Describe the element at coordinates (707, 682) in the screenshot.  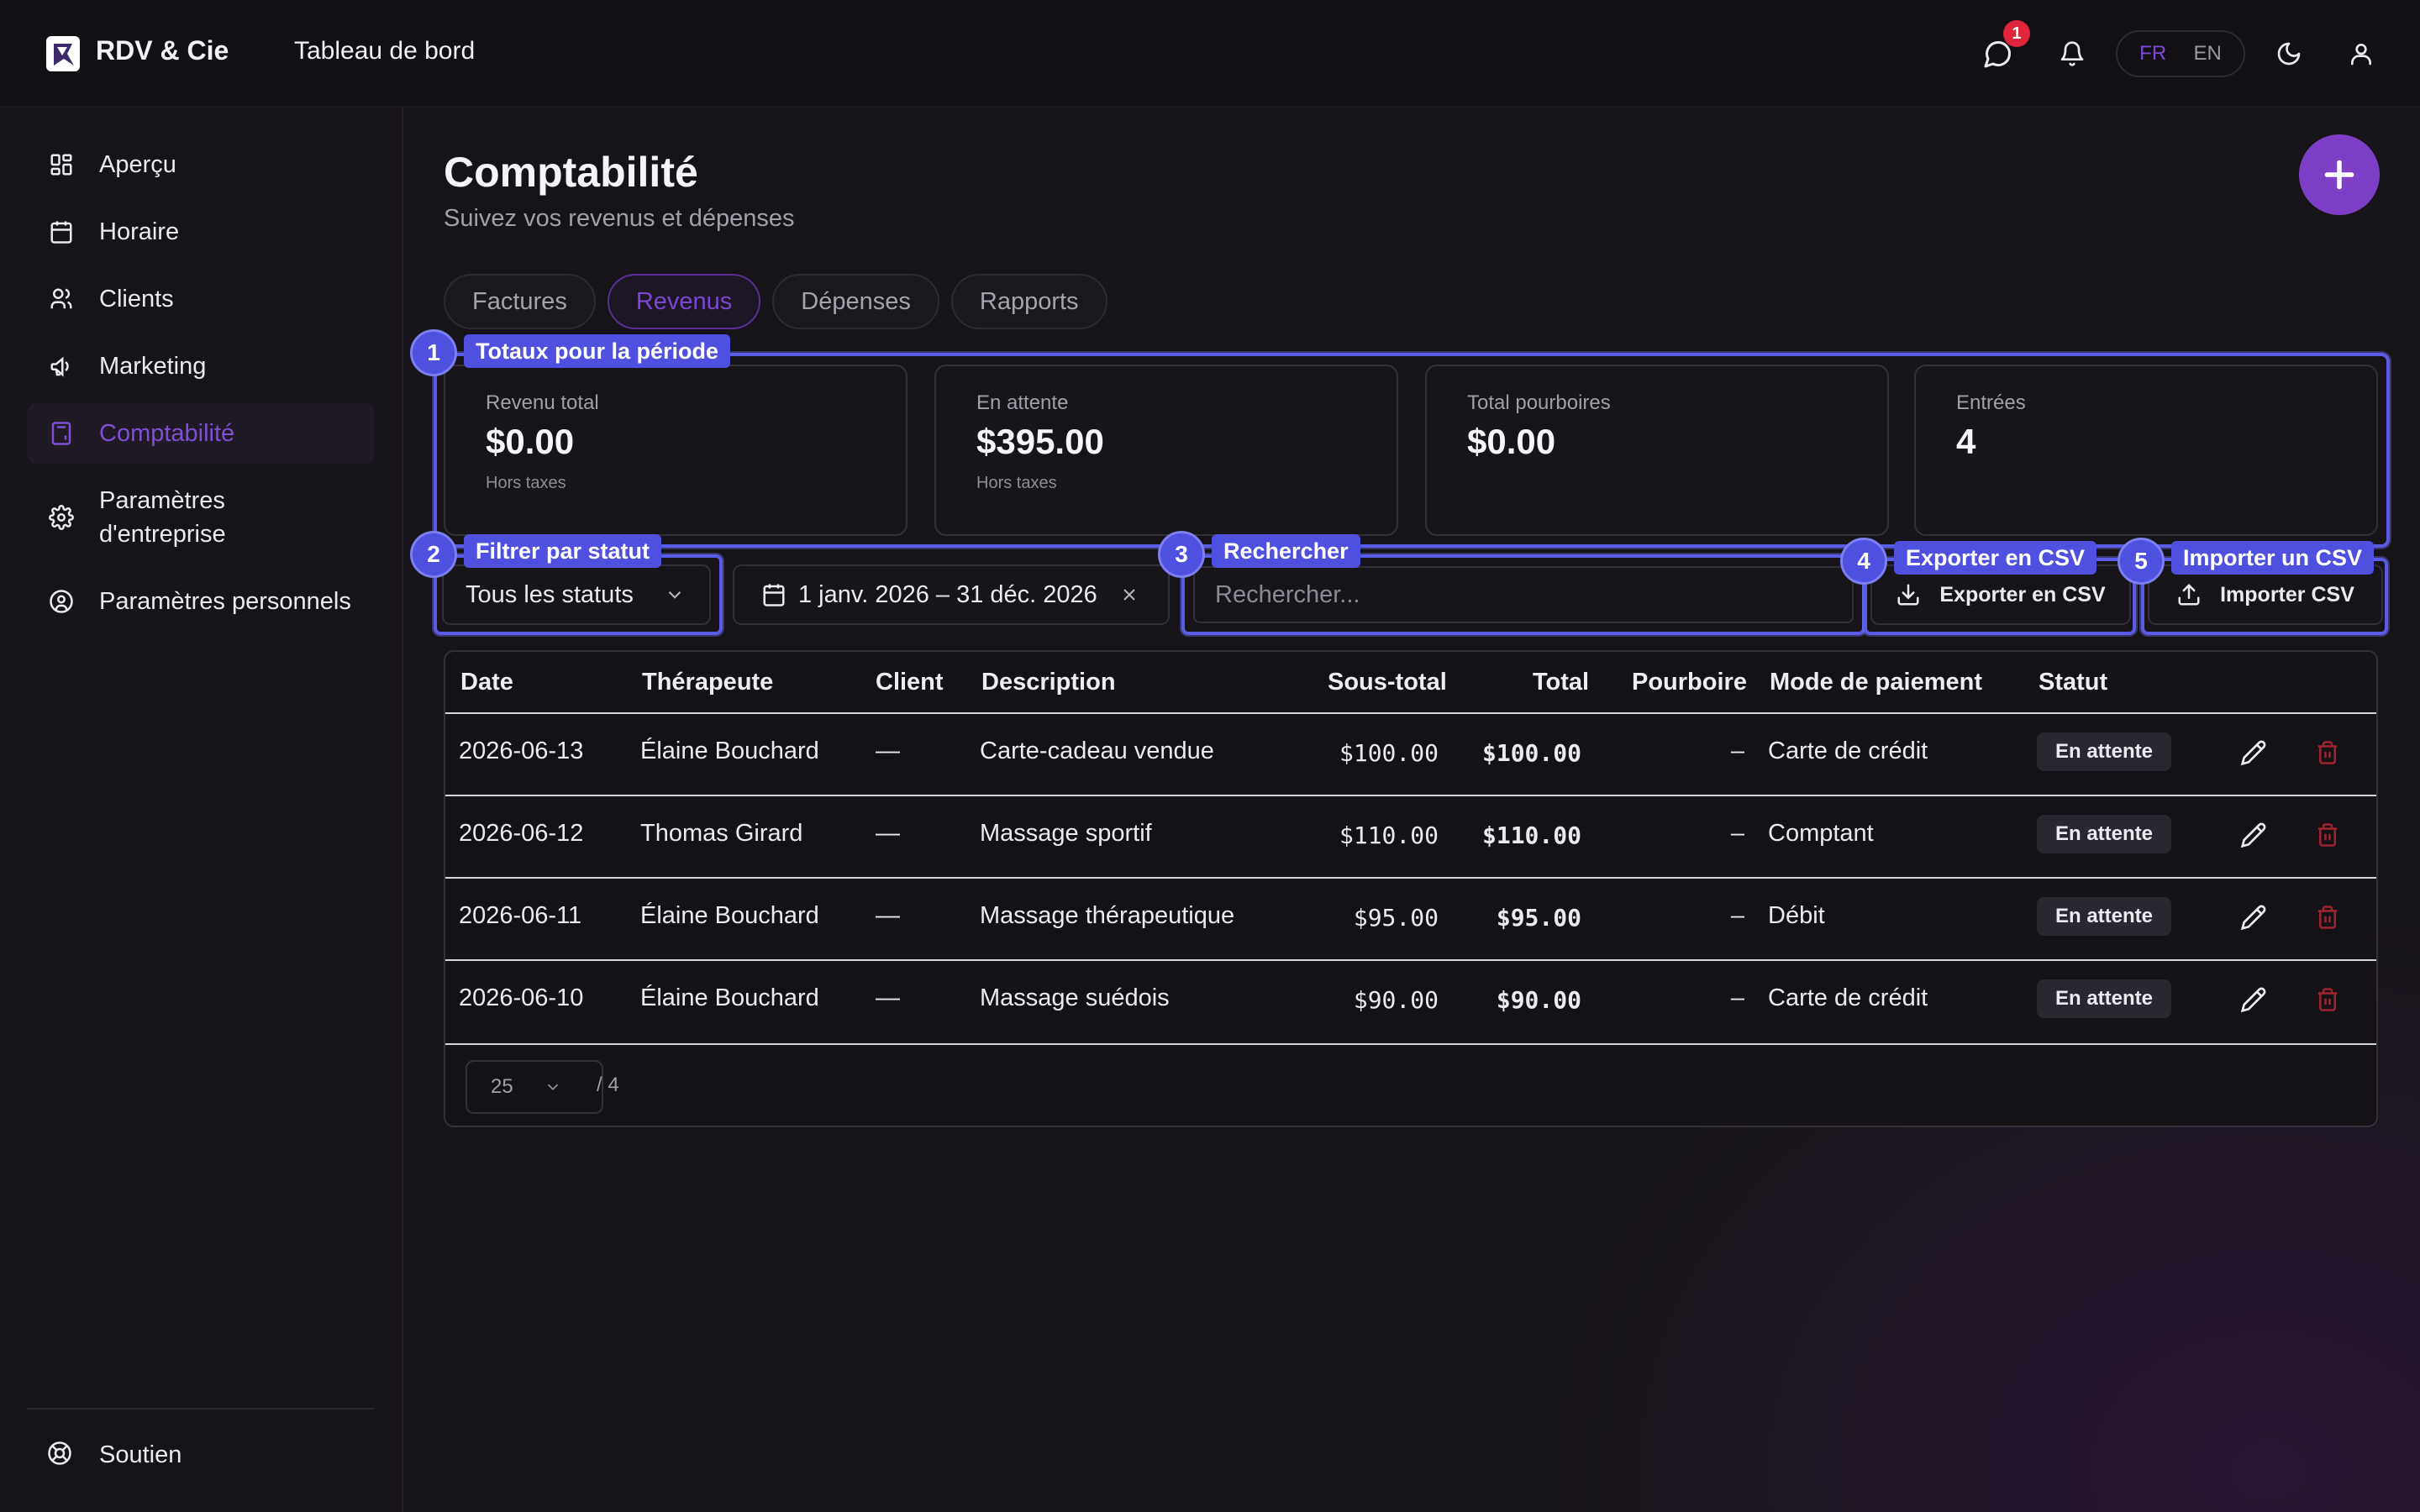
I see `col-header-therapeute: Thérapeute` at that location.